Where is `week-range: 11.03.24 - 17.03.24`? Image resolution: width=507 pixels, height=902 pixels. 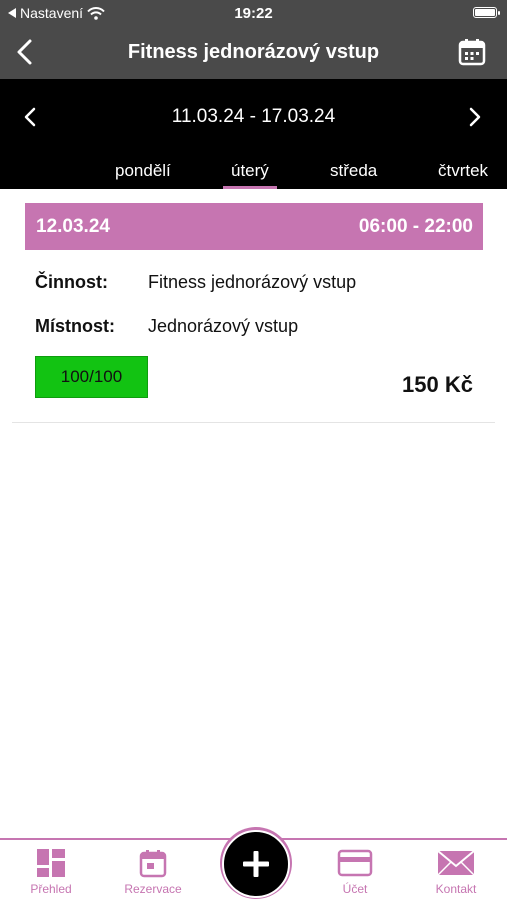
week-range: 11.03.24 - 17.03.24 is located at coordinates (253, 116).